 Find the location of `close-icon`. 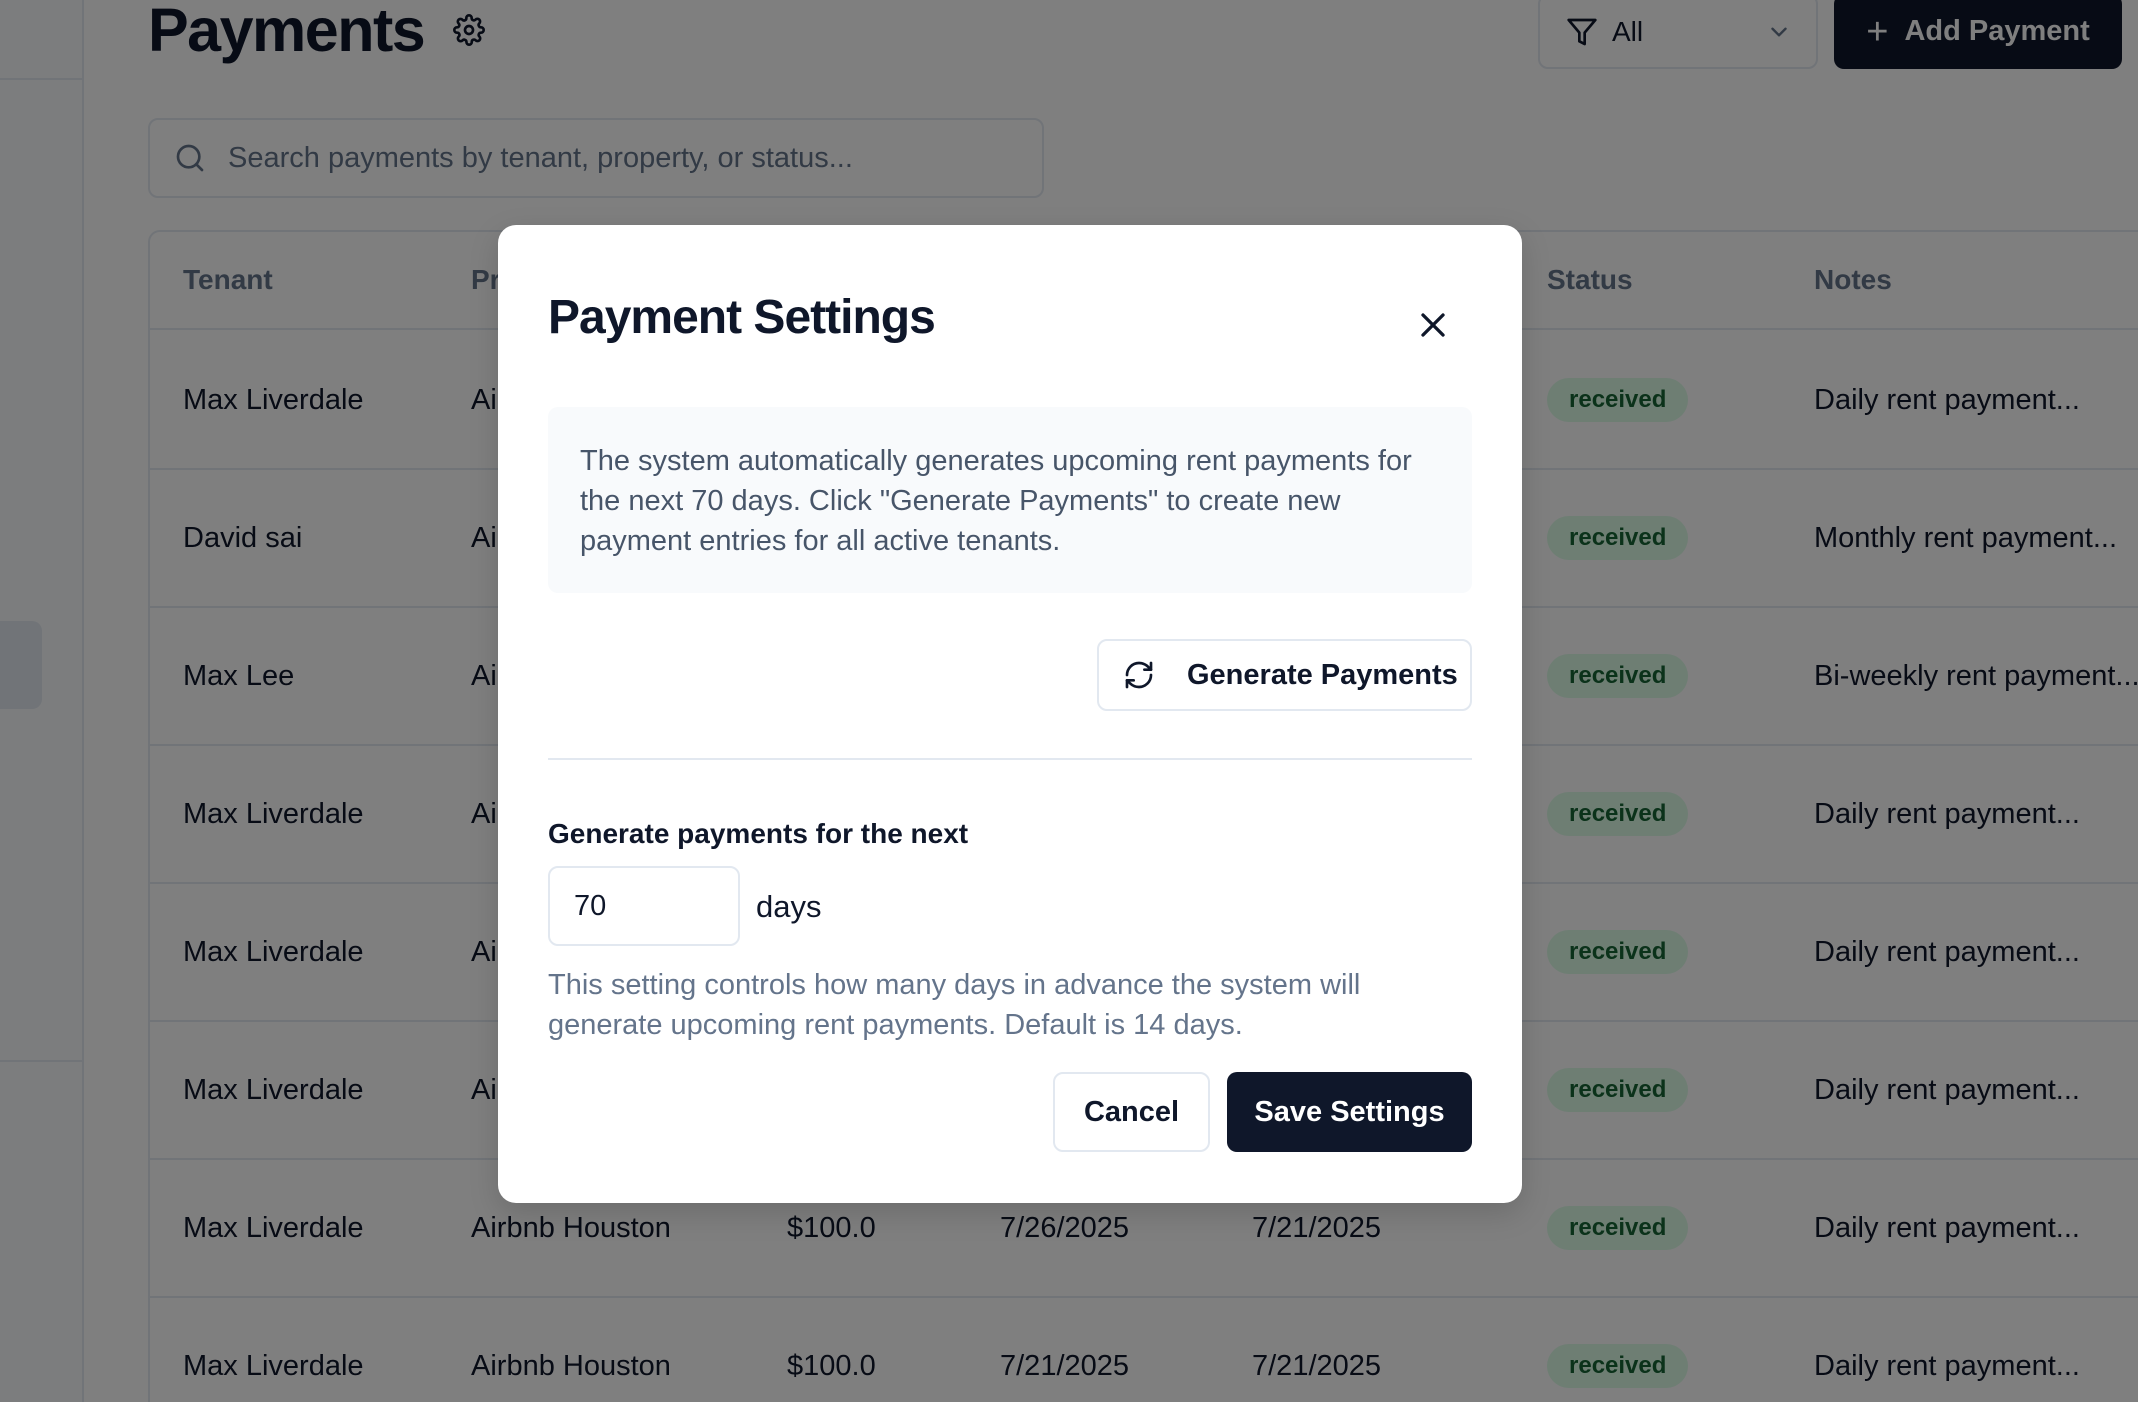

close-icon is located at coordinates (1433, 325).